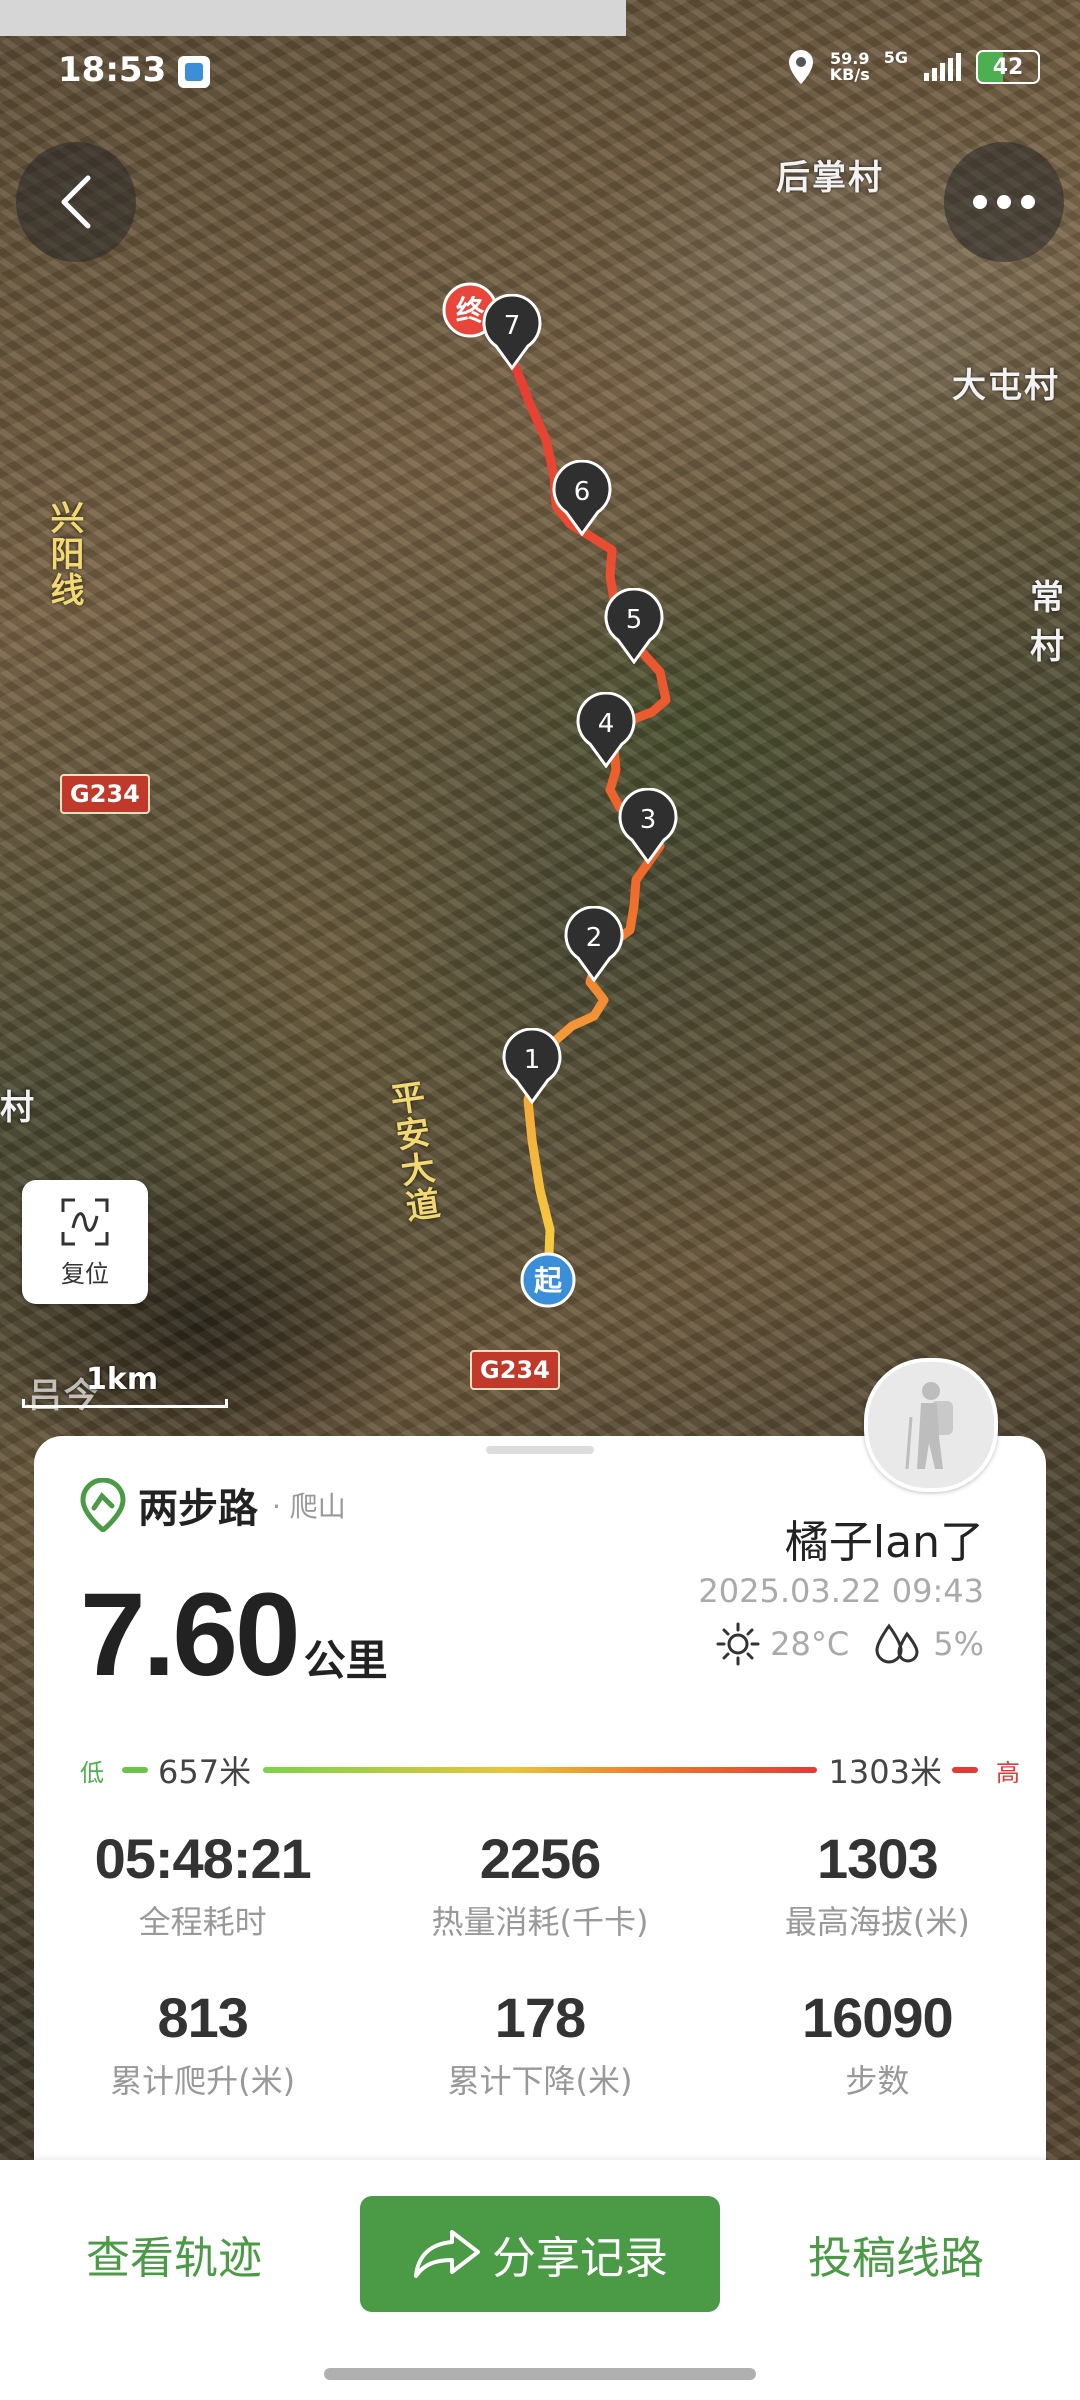  What do you see at coordinates (580, 2258) in the screenshot?
I see `share-label: 分享记录` at bounding box center [580, 2258].